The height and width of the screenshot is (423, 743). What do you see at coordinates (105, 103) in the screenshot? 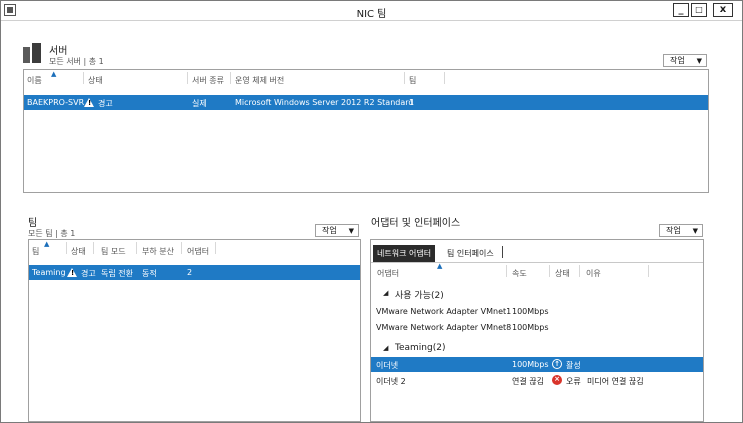
I see `server-status: 경고` at bounding box center [105, 103].